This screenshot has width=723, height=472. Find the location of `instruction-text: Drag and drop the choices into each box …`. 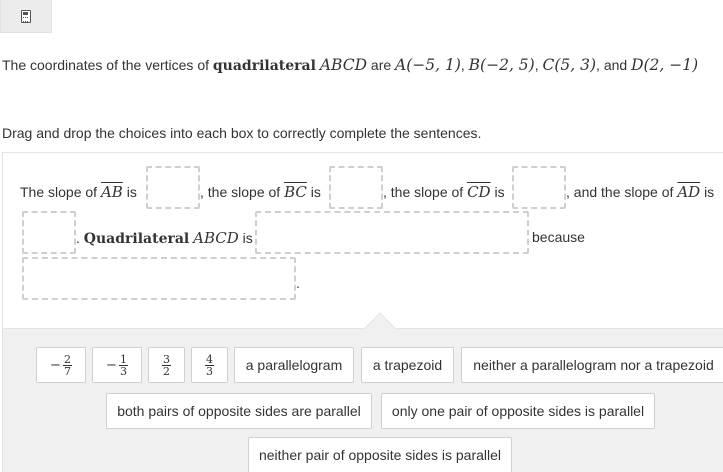

instruction-text: Drag and drop the choices into each box … is located at coordinates (242, 133).